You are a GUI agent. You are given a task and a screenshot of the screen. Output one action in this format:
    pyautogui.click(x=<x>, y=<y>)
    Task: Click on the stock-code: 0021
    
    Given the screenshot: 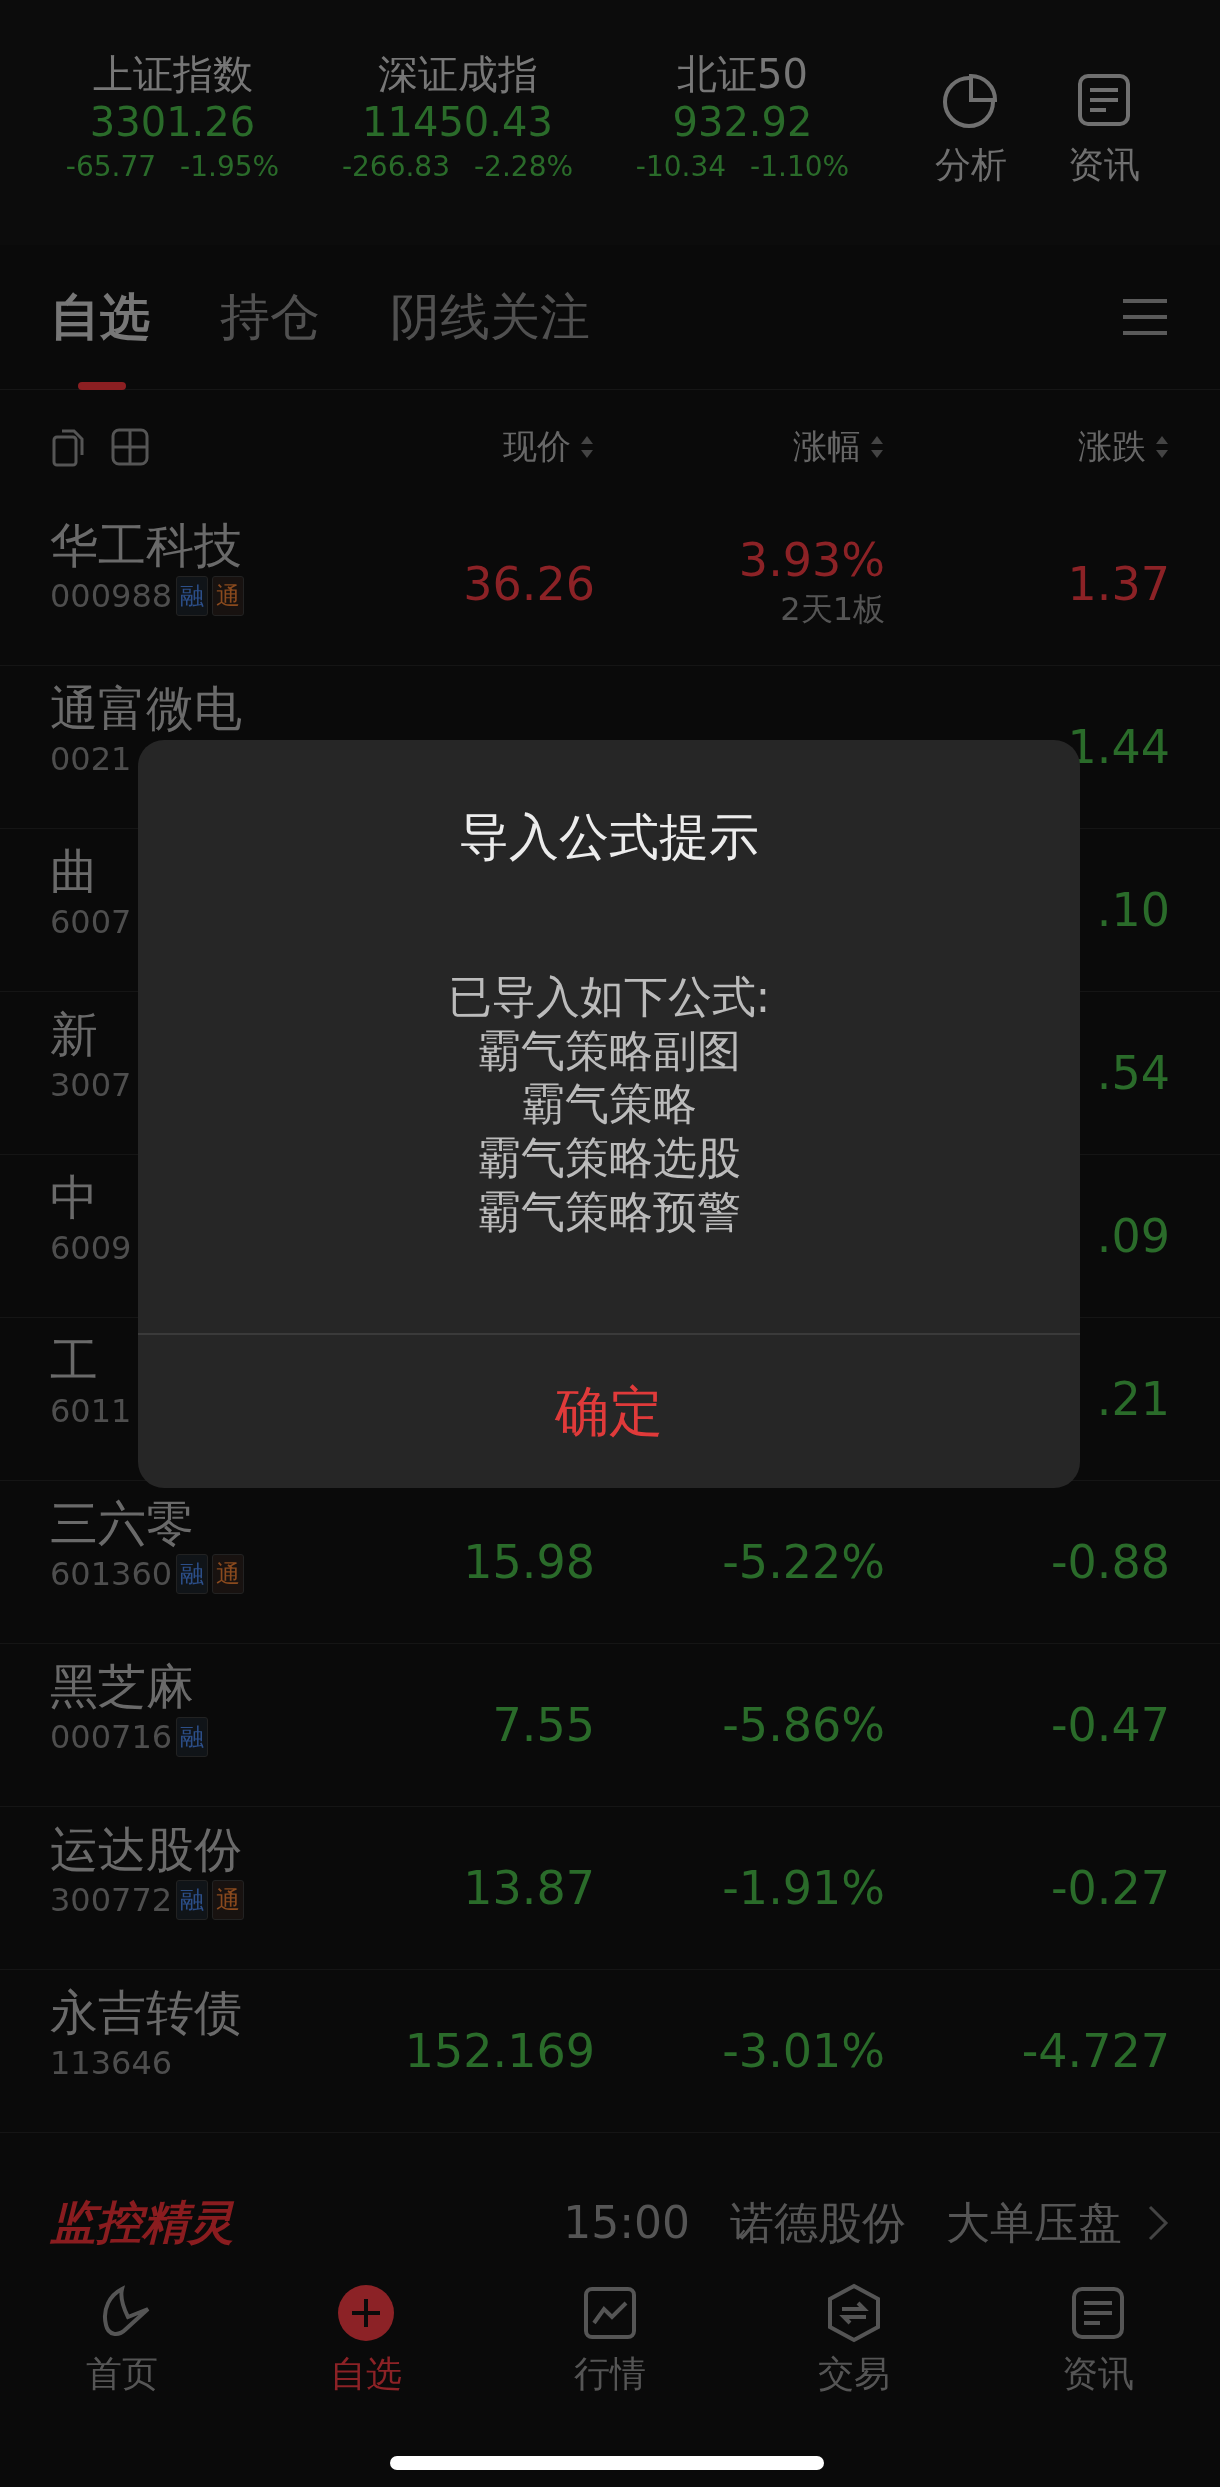 What is the action you would take?
    pyautogui.click(x=91, y=759)
    